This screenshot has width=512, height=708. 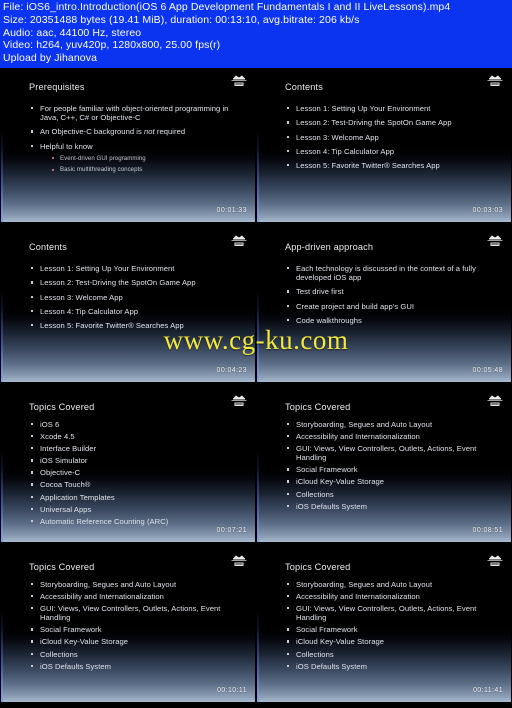 I want to click on slide-bullet-text: iOS 6, so click(x=50, y=424).